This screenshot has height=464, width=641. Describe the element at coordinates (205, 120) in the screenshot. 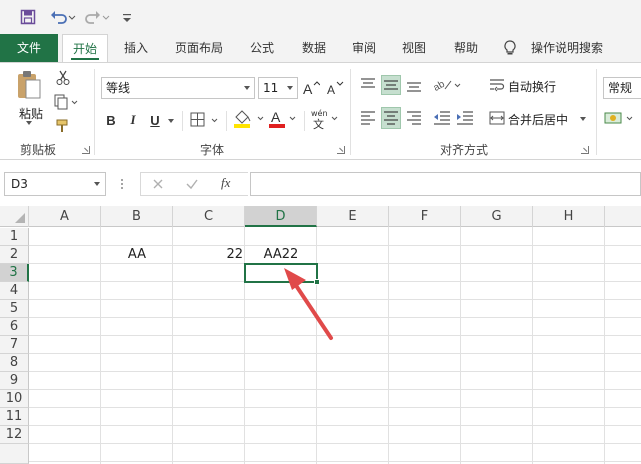

I see `border-icon` at that location.